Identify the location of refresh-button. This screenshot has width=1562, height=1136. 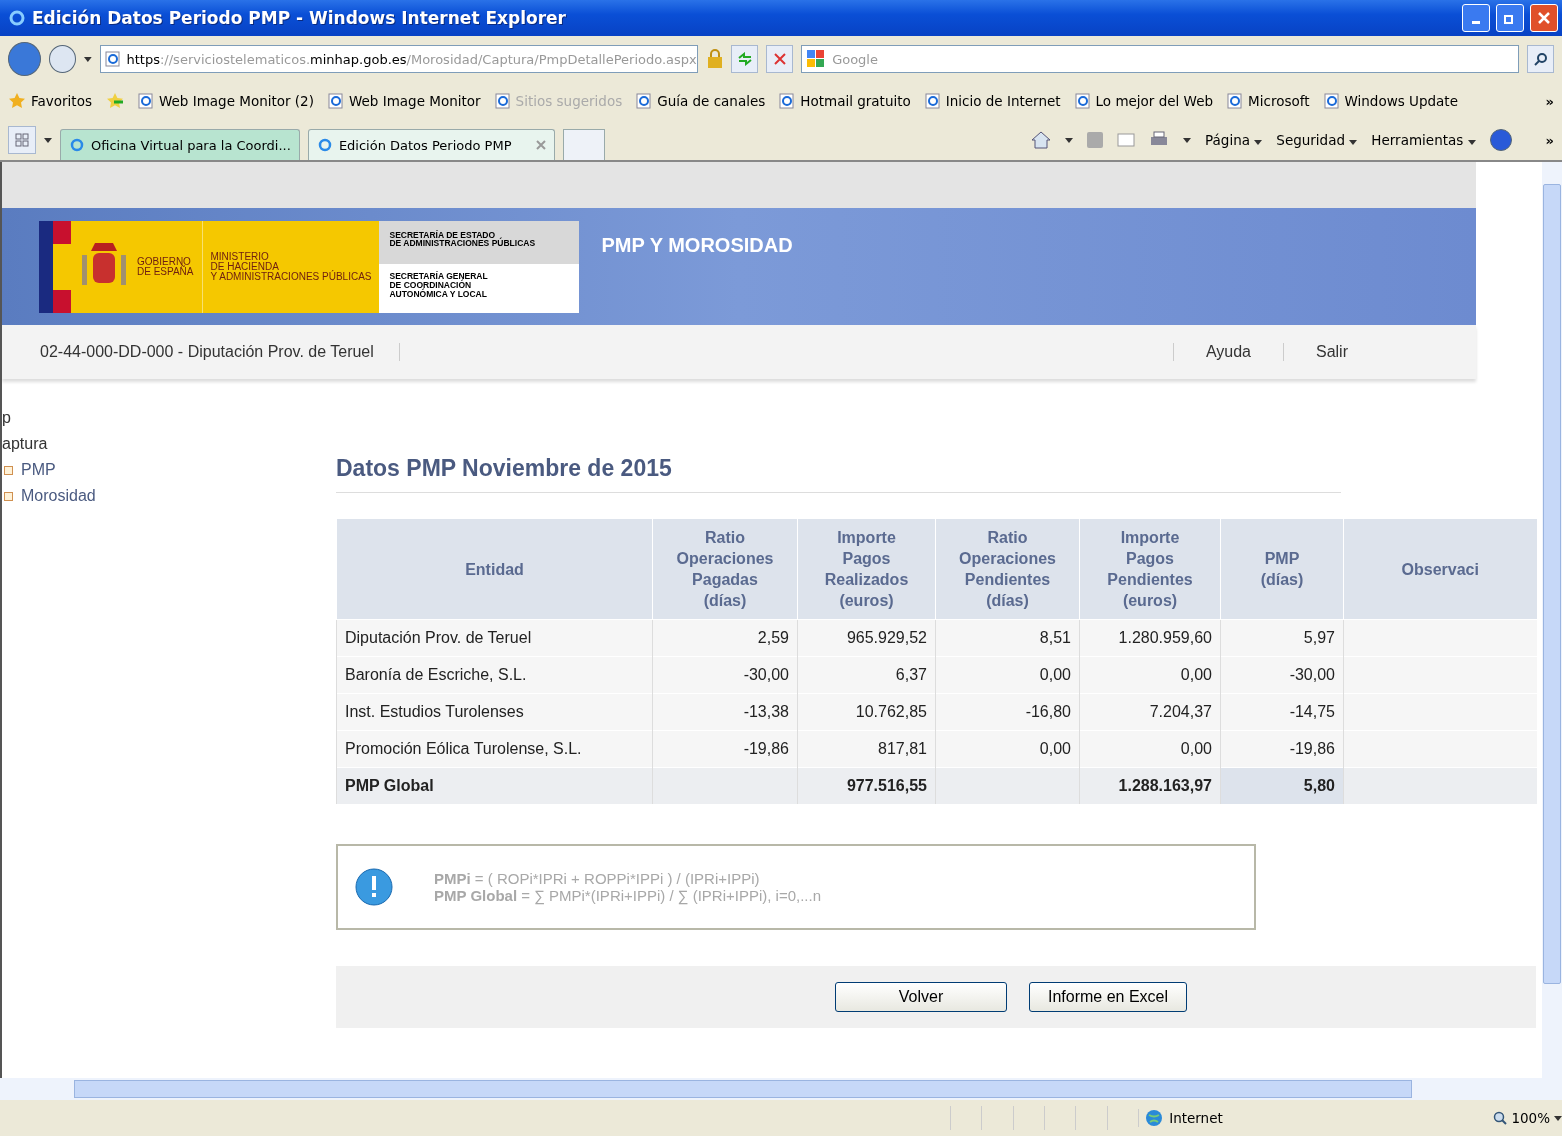
(745, 59).